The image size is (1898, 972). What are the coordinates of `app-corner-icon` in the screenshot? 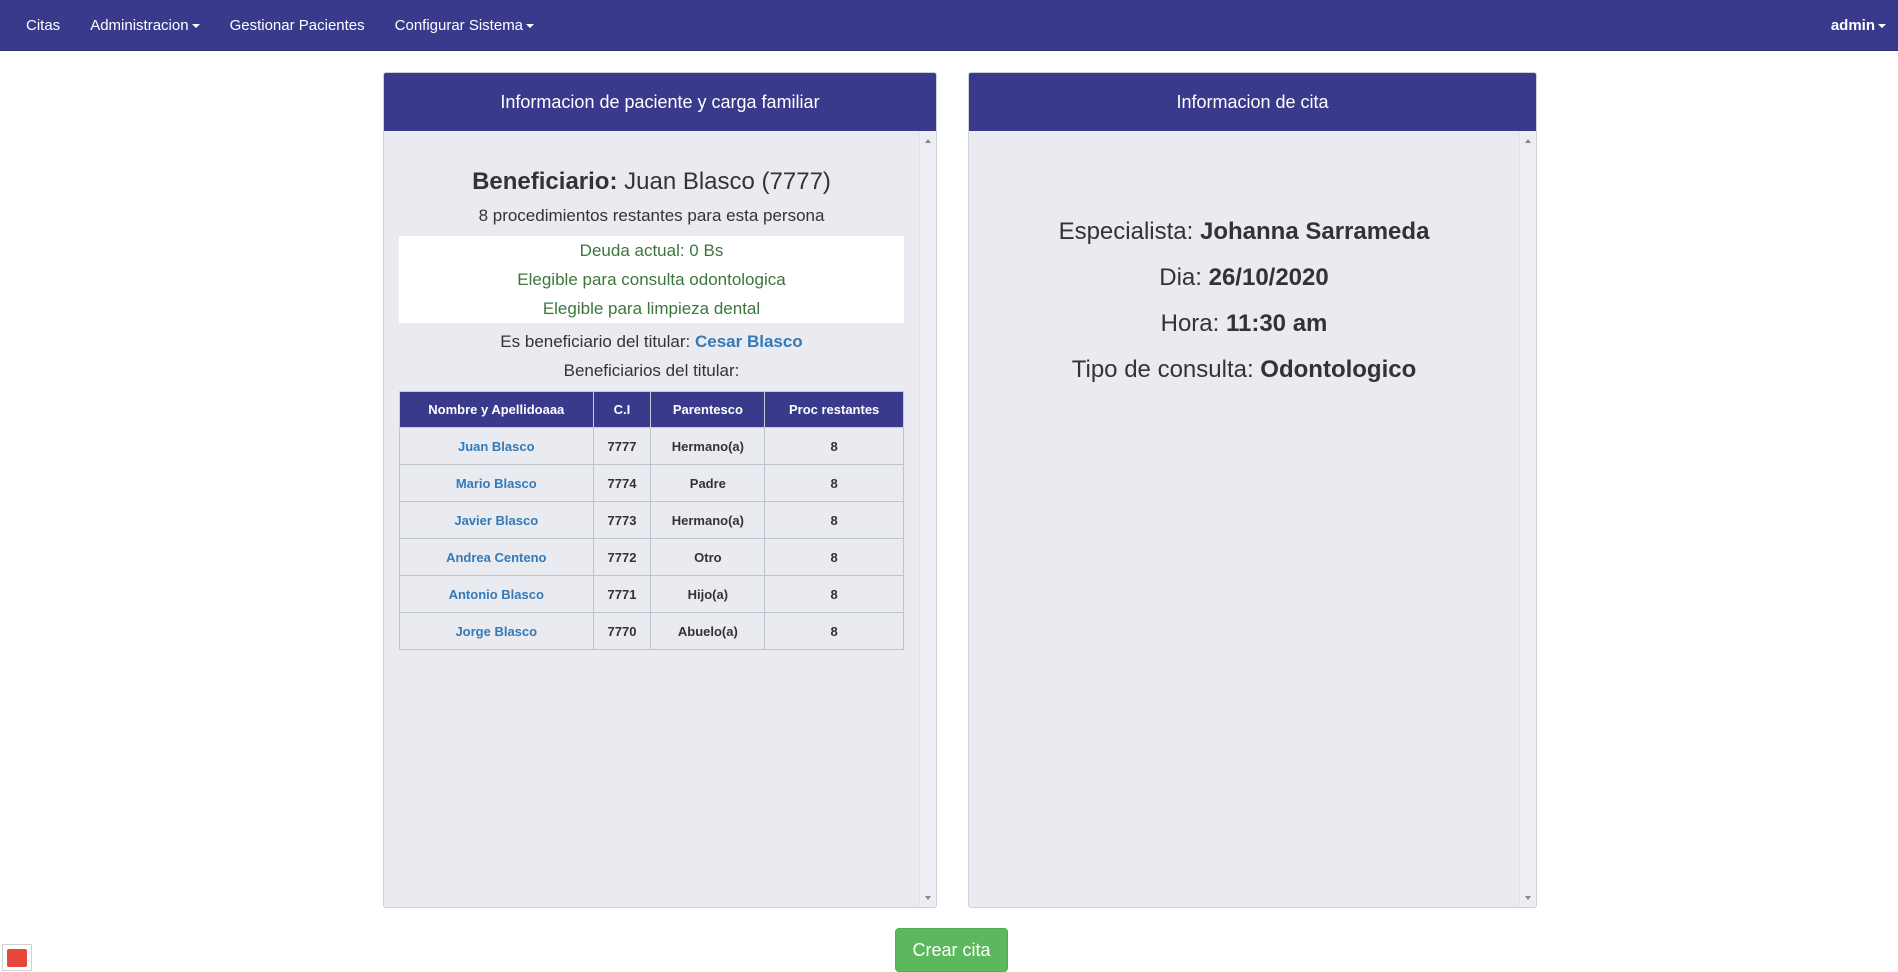 It's located at (17, 957).